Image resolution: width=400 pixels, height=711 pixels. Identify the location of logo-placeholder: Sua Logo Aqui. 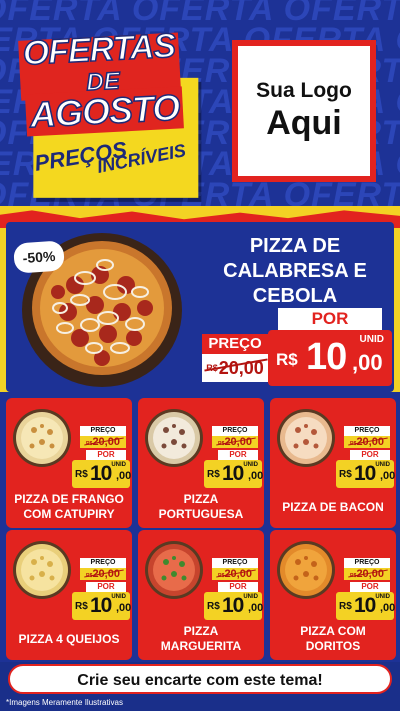
(304, 111).